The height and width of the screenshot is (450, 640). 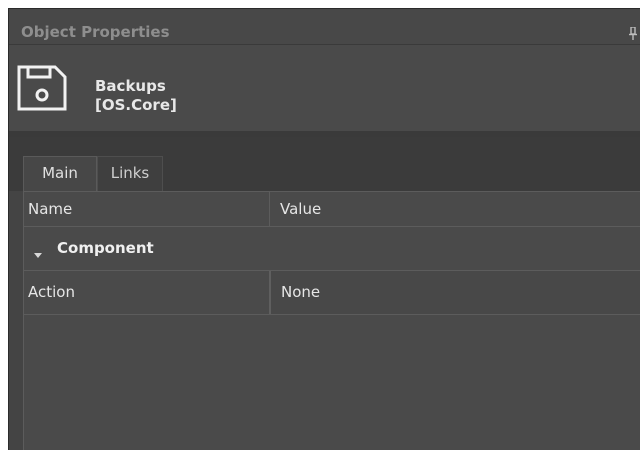 I want to click on object-id: [OS.Core], so click(x=136, y=105).